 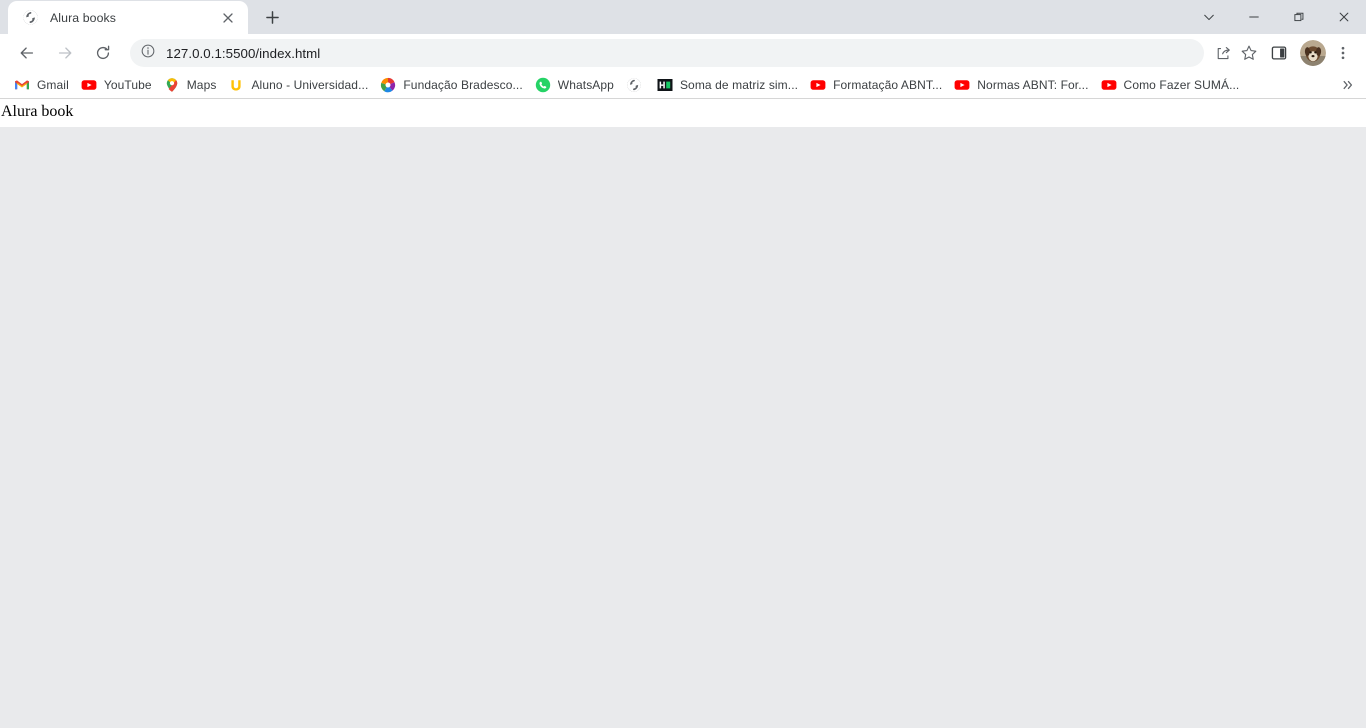 I want to click on bookmark-button, so click(x=1249, y=53).